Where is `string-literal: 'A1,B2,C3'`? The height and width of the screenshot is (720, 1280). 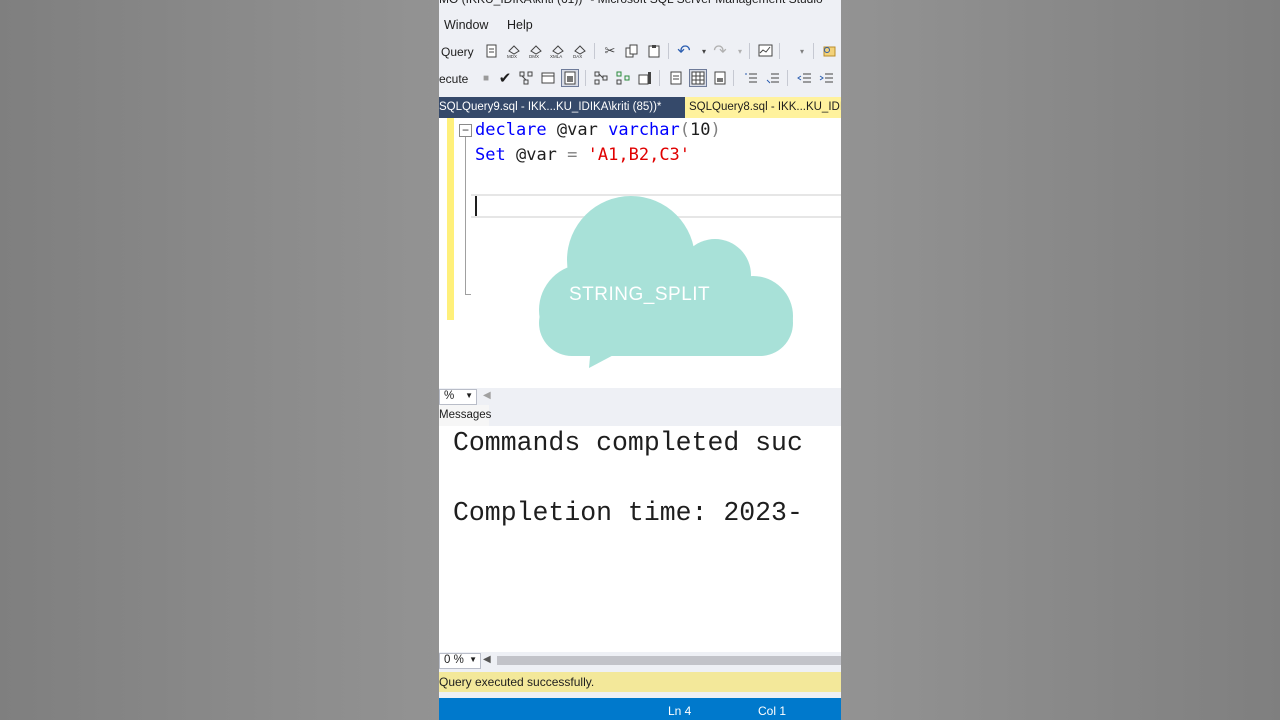 string-literal: 'A1,B2,C3' is located at coordinates (639, 155).